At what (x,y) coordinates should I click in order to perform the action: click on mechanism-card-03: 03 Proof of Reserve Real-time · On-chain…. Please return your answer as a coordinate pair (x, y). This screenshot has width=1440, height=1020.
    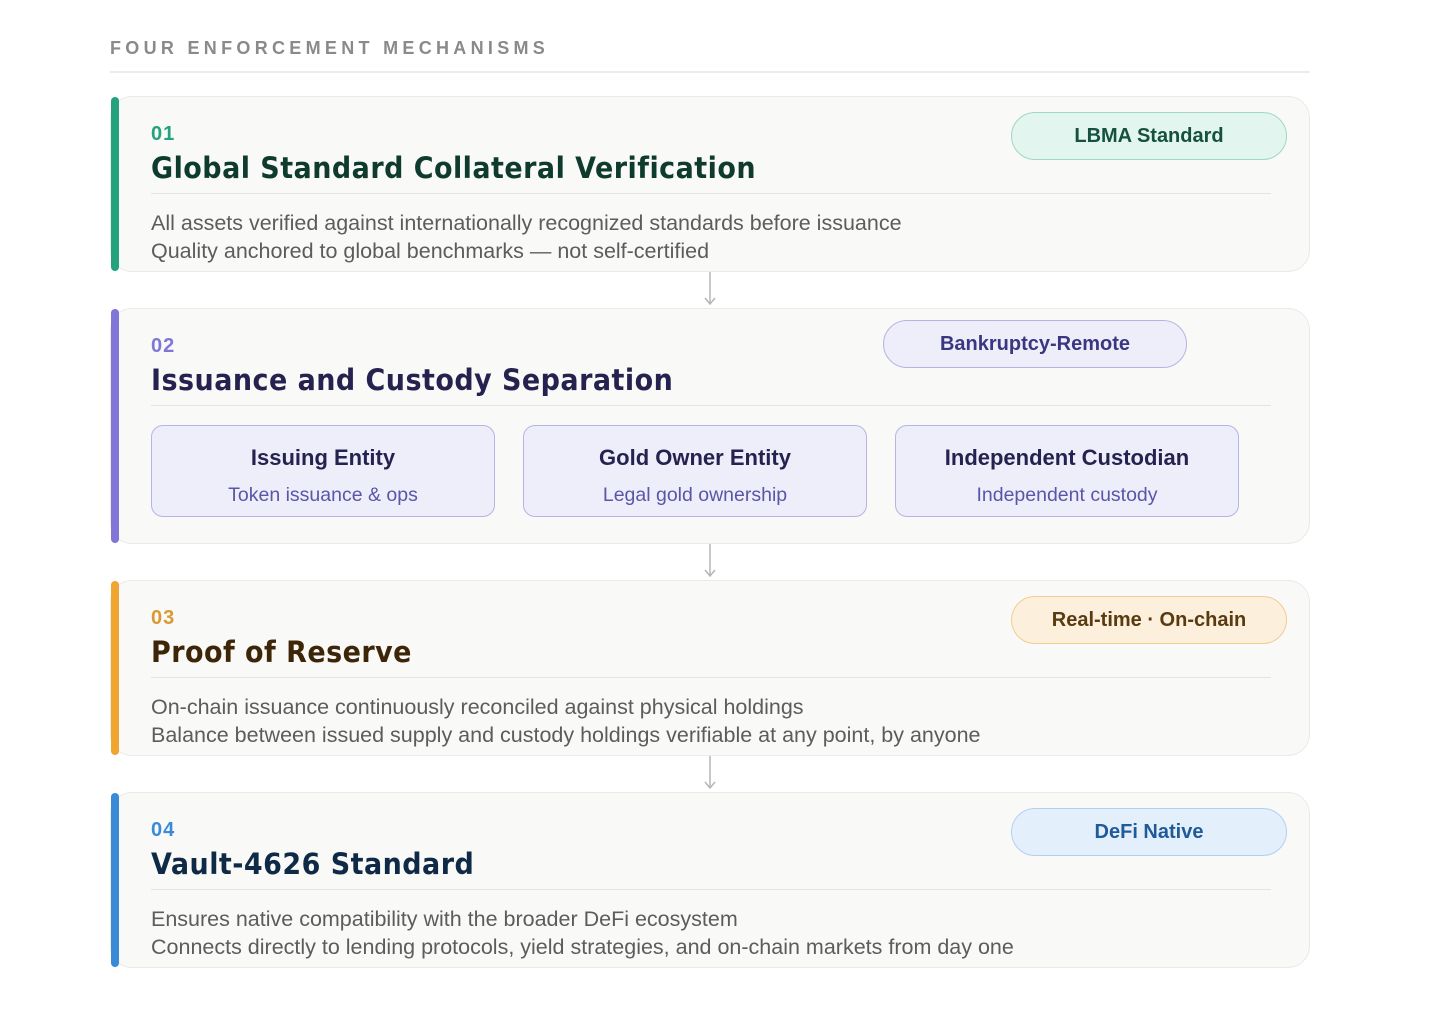
    Looking at the image, I should click on (710, 668).